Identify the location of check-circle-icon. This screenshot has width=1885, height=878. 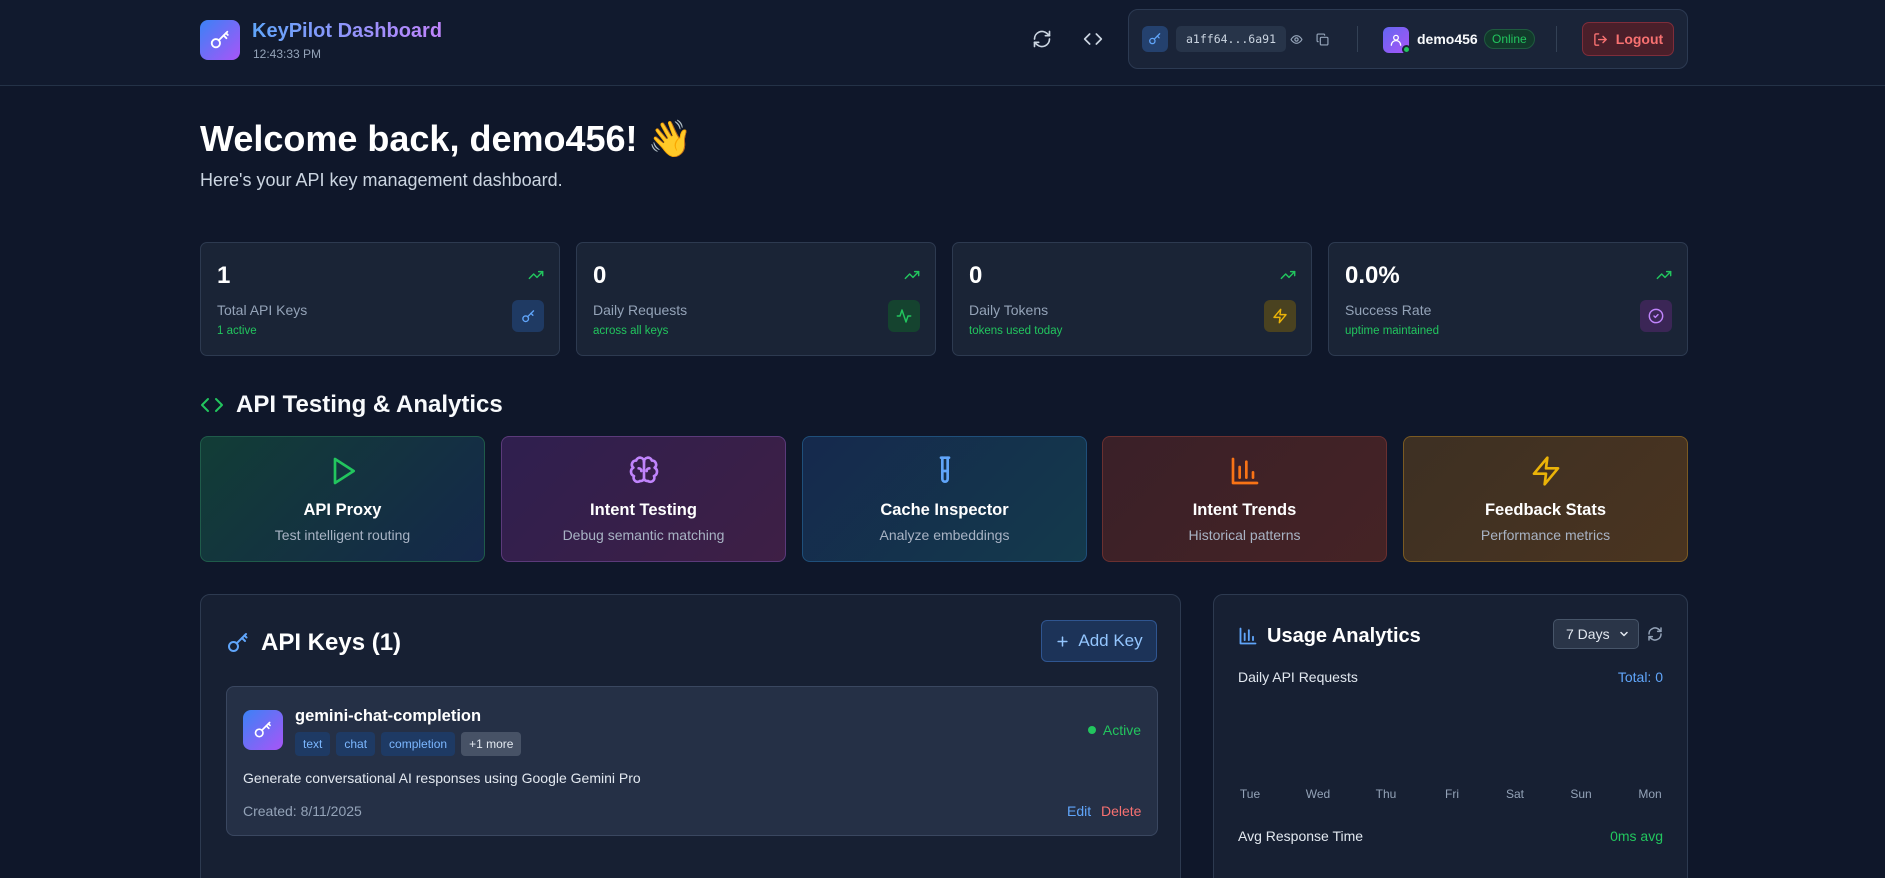
(1656, 316).